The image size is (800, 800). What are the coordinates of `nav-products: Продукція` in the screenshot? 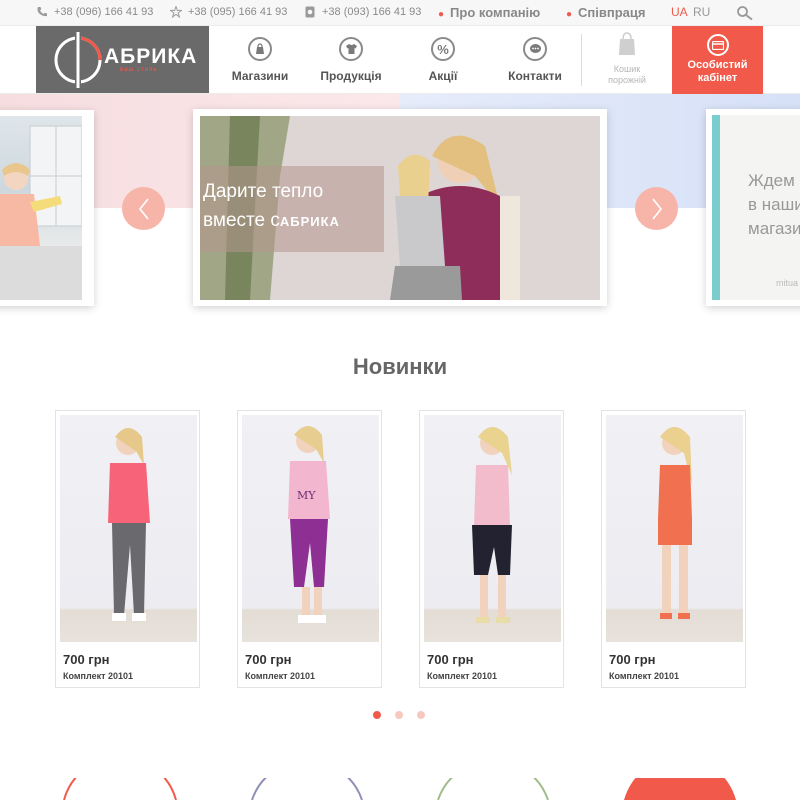 It's located at (351, 59).